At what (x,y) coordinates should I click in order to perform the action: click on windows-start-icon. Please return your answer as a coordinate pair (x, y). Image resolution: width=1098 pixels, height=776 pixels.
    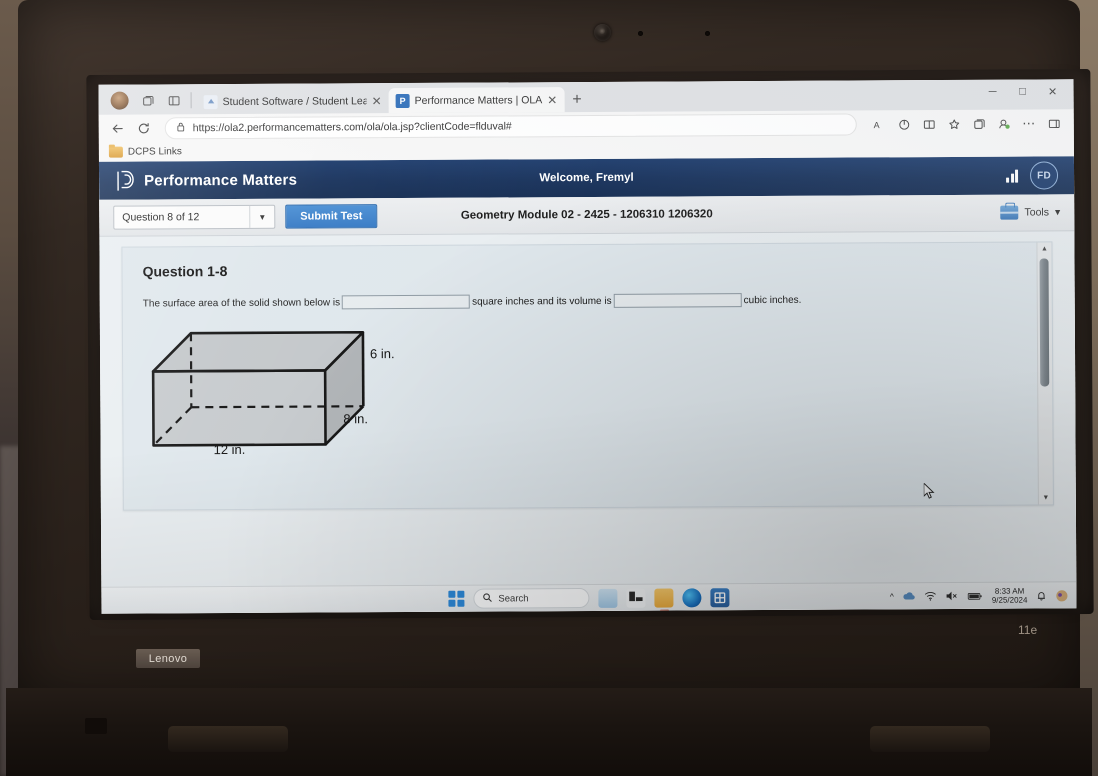
    Looking at the image, I should click on (456, 598).